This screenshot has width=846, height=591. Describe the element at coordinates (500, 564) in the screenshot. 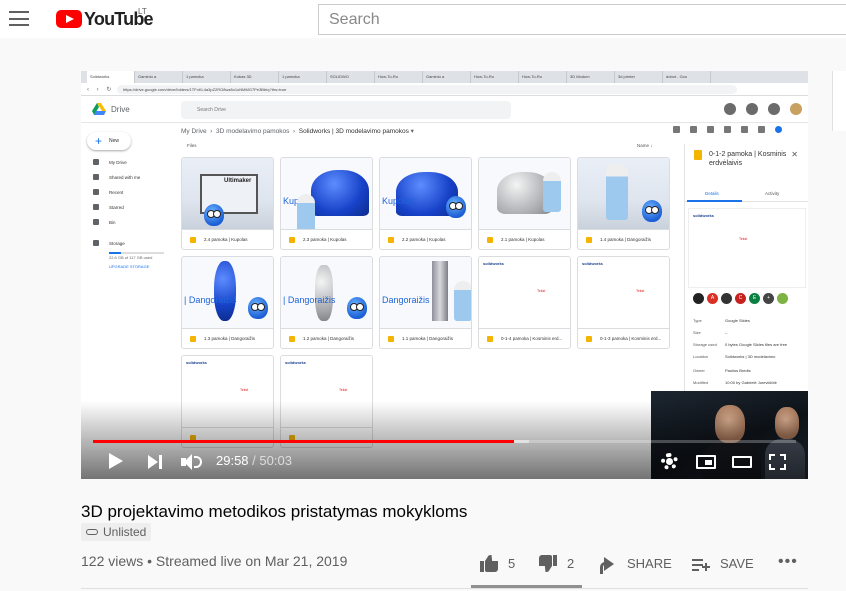

I see `like-button: 5` at that location.